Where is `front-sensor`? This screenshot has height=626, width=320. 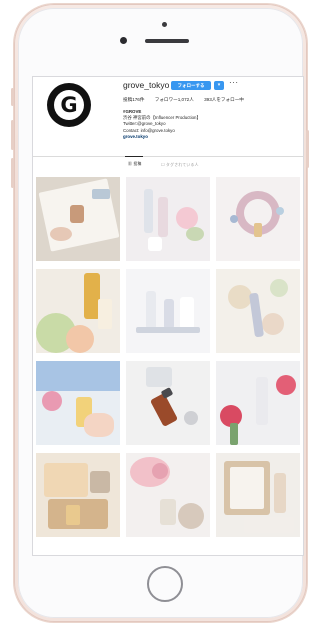
front-sensor is located at coordinates (164, 24).